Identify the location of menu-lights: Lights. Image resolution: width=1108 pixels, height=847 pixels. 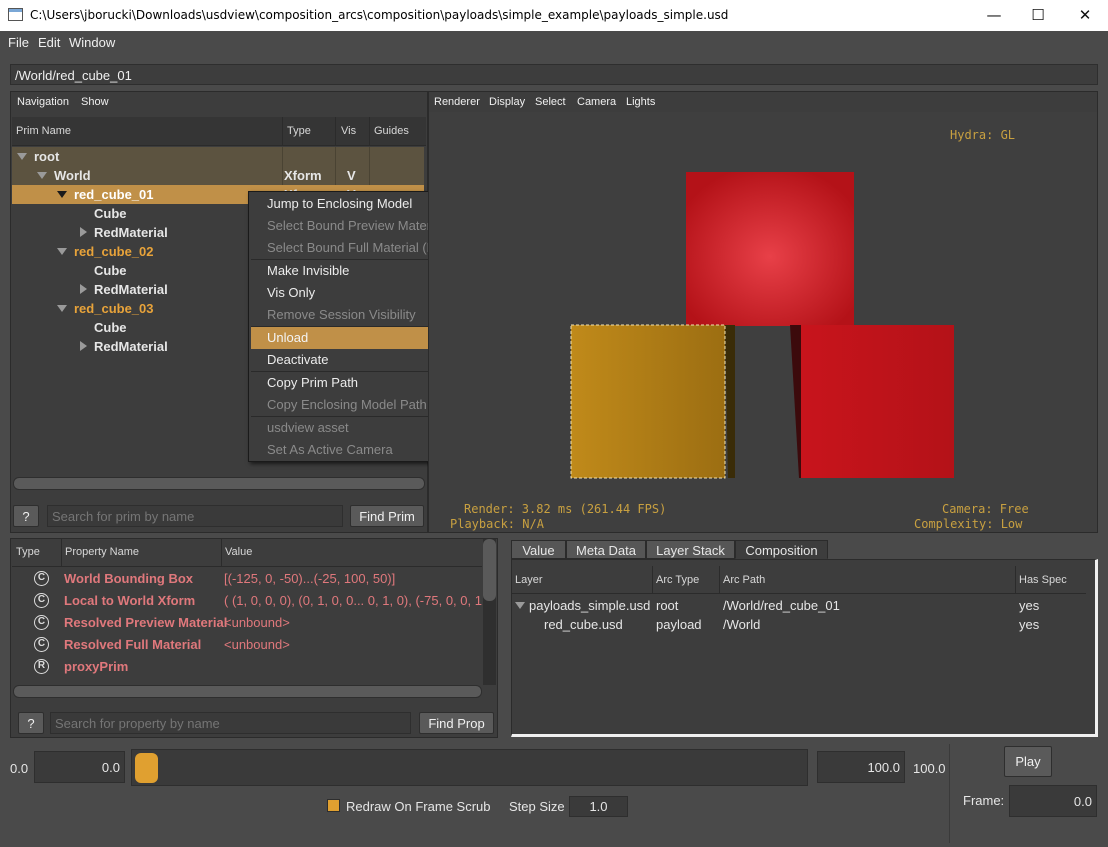
(640, 102).